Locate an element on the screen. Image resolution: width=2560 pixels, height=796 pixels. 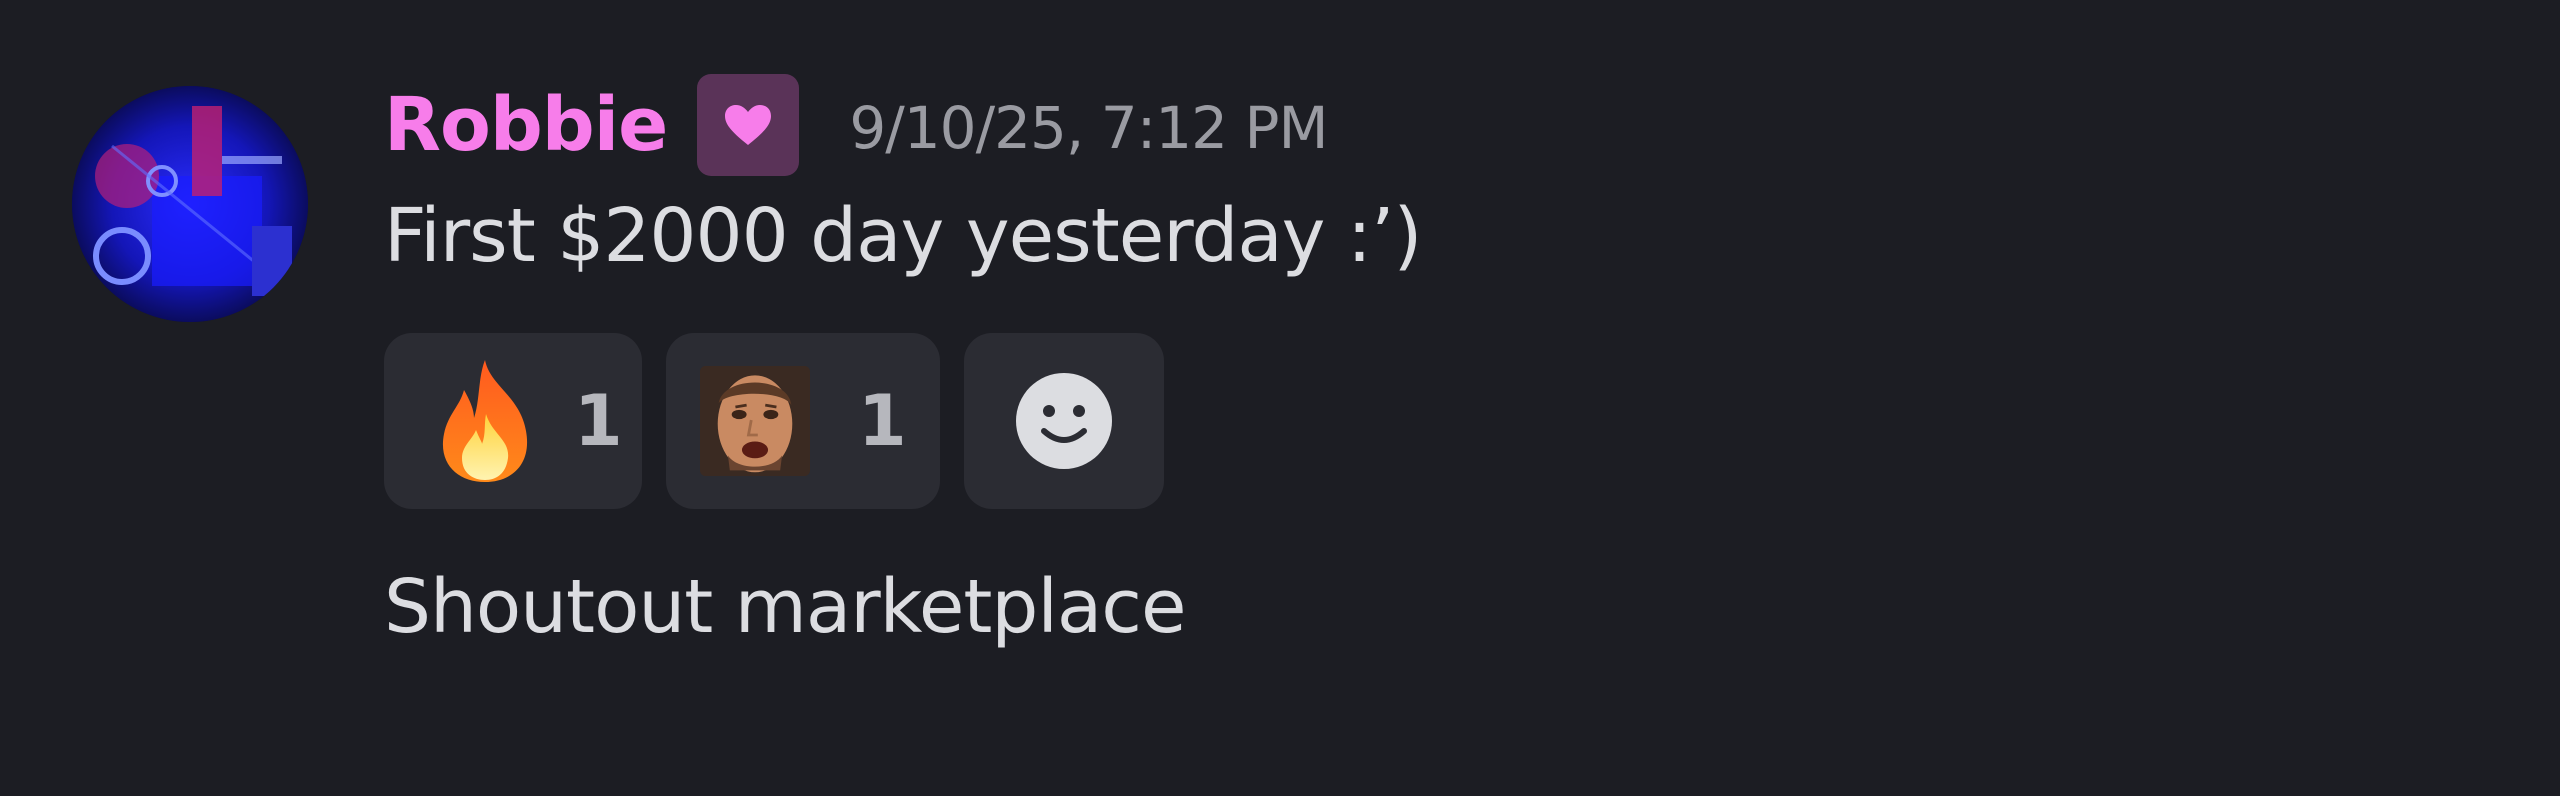
avatar-image is located at coordinates (190, 204).